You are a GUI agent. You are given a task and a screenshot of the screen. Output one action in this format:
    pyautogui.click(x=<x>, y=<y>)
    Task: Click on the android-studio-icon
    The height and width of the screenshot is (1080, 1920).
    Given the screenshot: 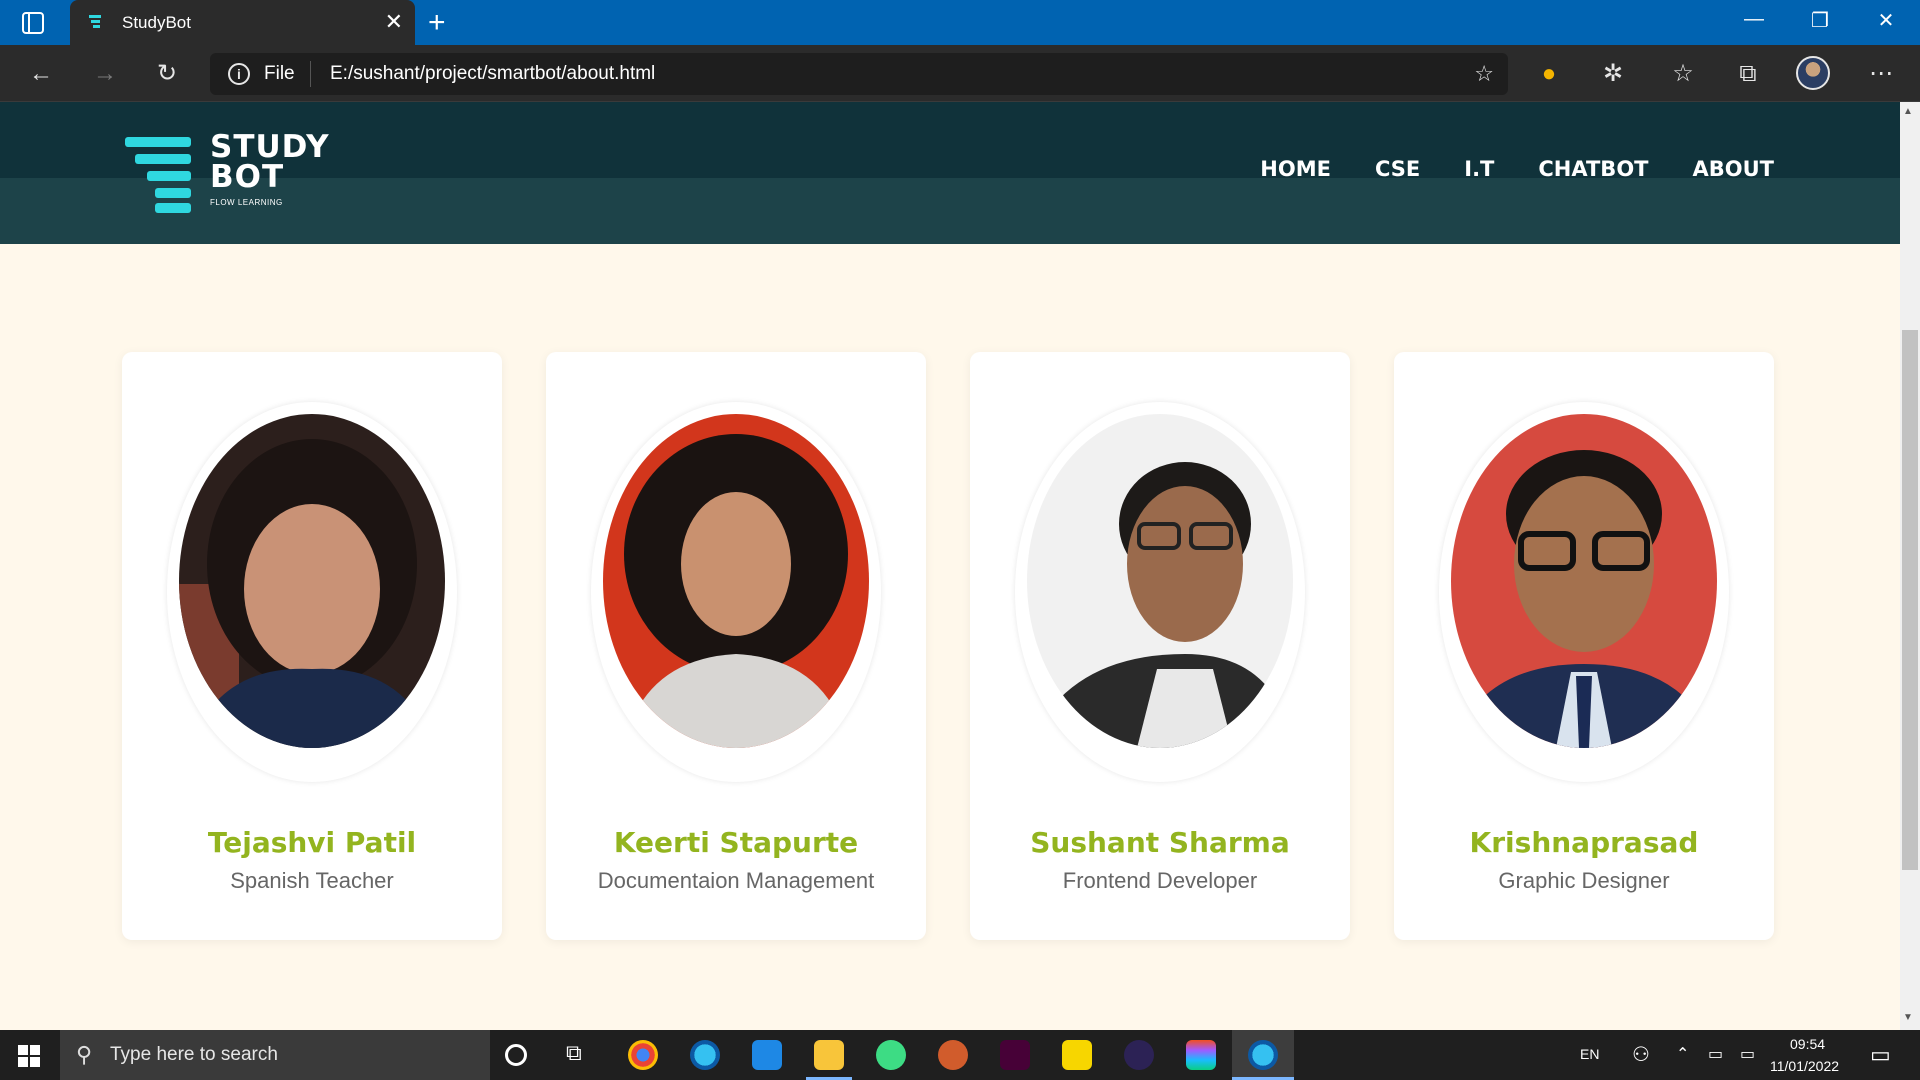 What is the action you would take?
    pyautogui.click(x=891, y=1055)
    